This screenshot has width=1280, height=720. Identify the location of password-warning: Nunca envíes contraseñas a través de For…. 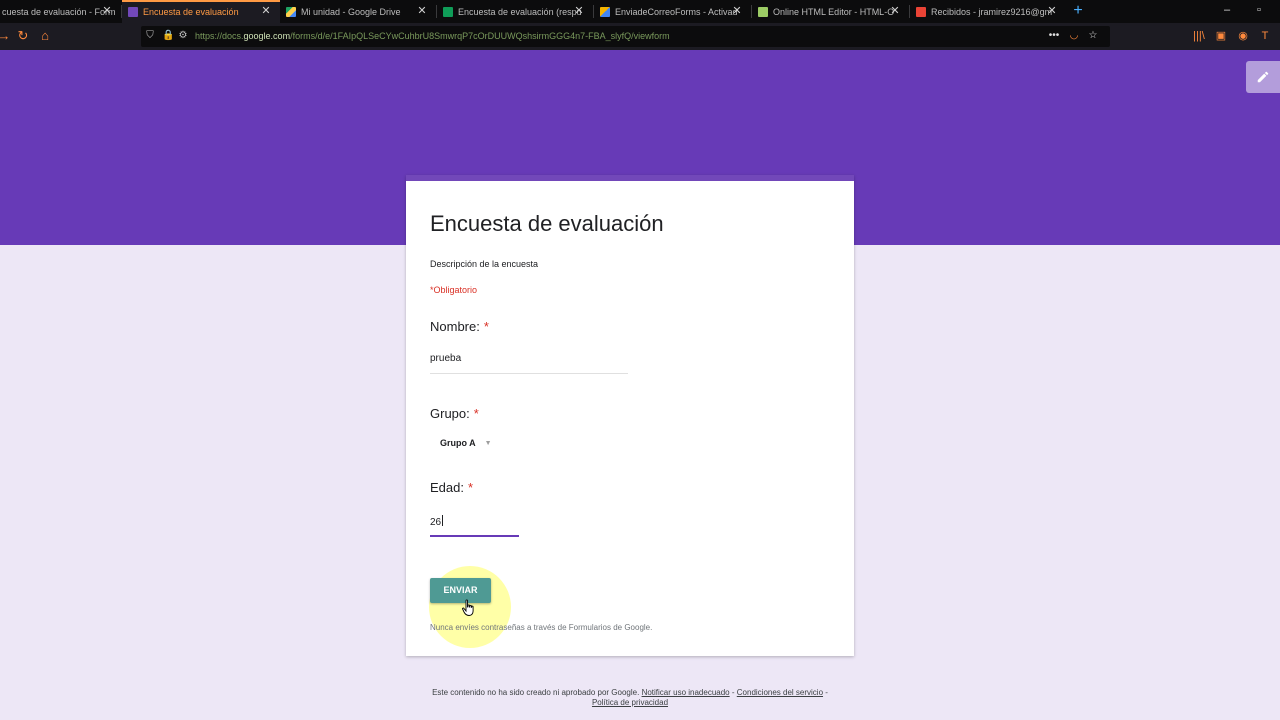
(541, 627).